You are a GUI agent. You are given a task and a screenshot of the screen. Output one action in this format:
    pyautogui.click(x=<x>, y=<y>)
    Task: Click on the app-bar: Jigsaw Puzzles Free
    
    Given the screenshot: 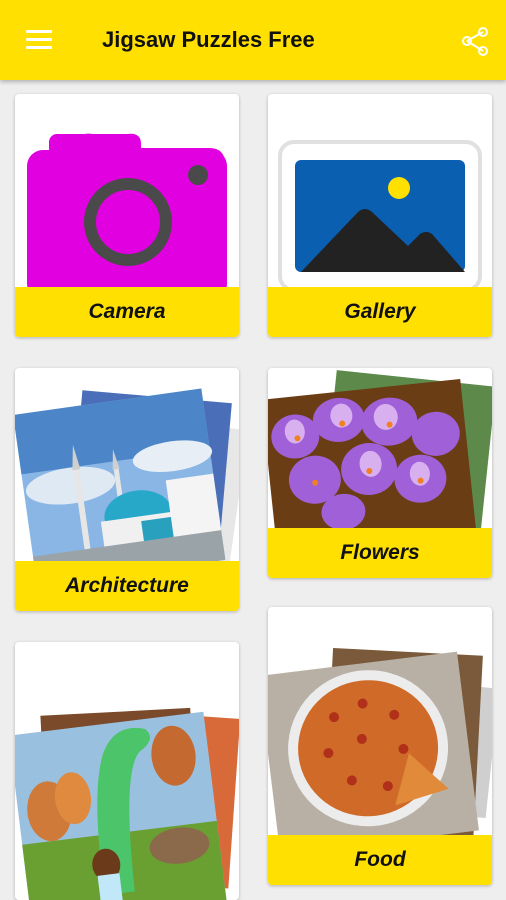 What is the action you would take?
    pyautogui.click(x=253, y=40)
    